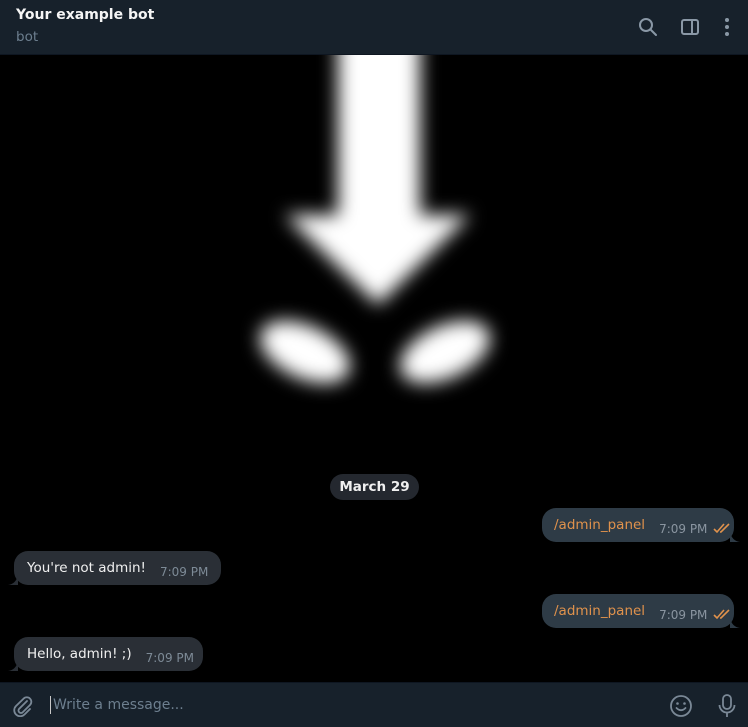 This screenshot has height=727, width=748. I want to click on arrow-down-wallpaper-icon, so click(375, 219).